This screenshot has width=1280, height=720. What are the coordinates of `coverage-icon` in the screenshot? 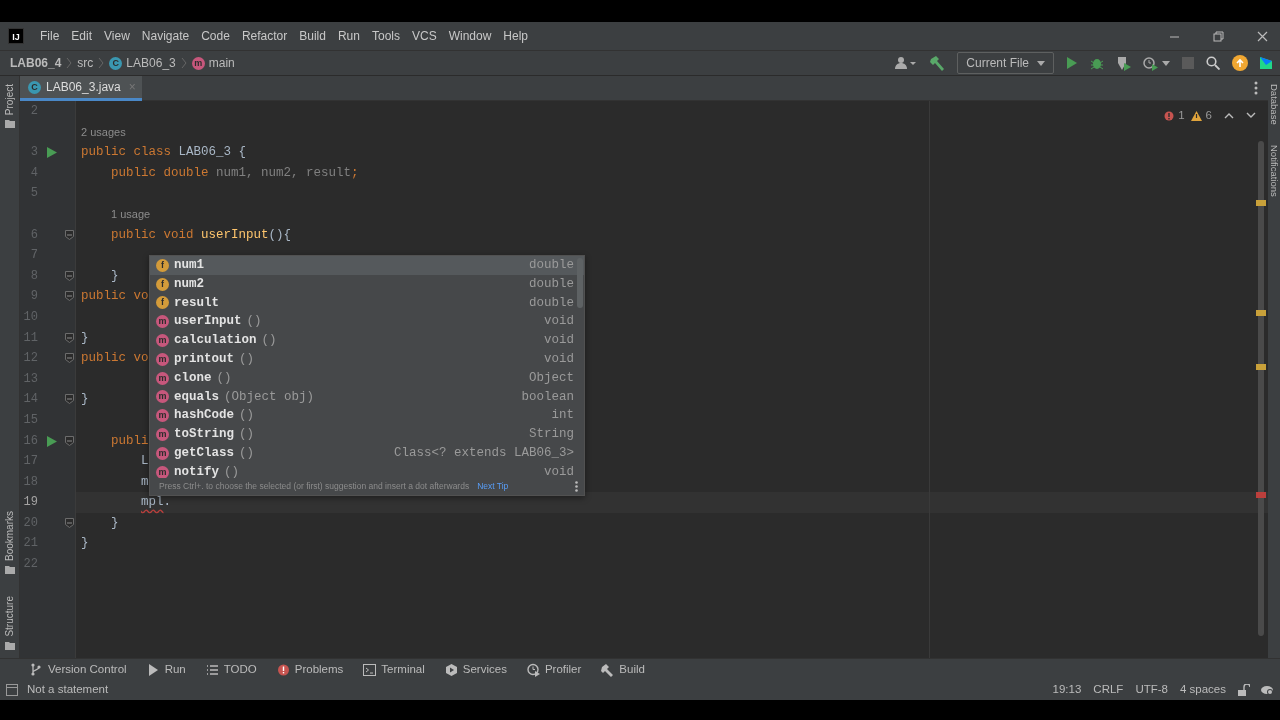 It's located at (1123, 63).